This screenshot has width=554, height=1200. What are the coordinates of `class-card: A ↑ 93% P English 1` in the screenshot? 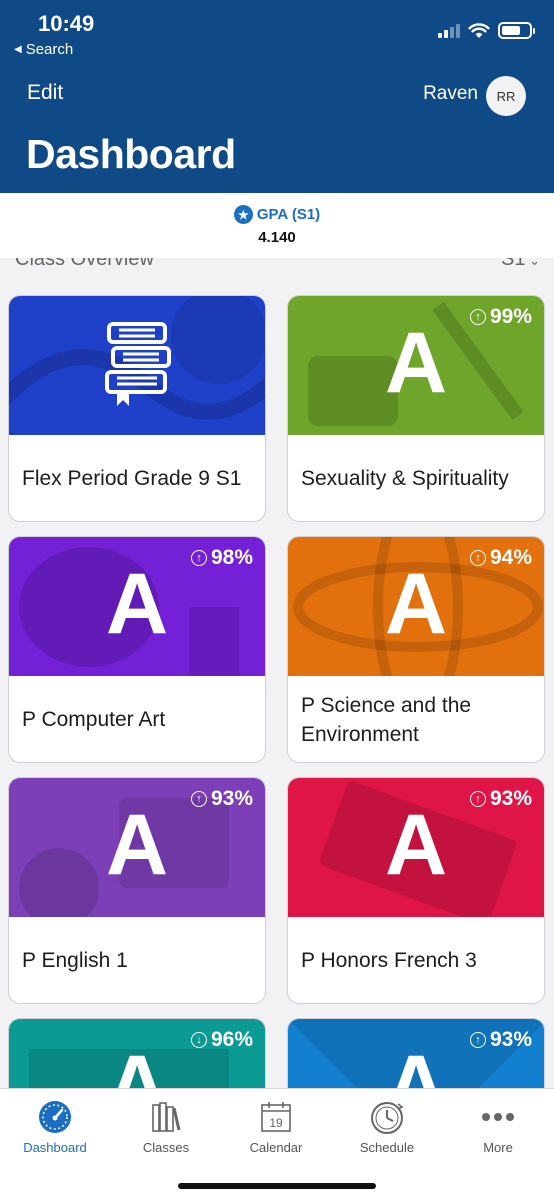 It's located at (137, 890).